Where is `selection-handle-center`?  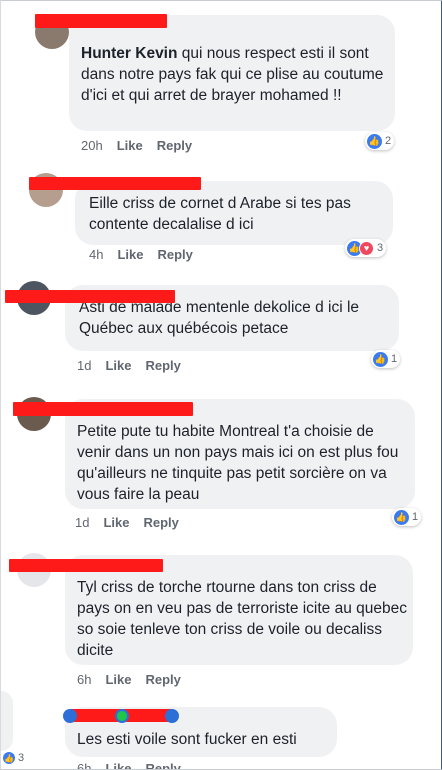
selection-handle-center is located at coordinates (122, 716).